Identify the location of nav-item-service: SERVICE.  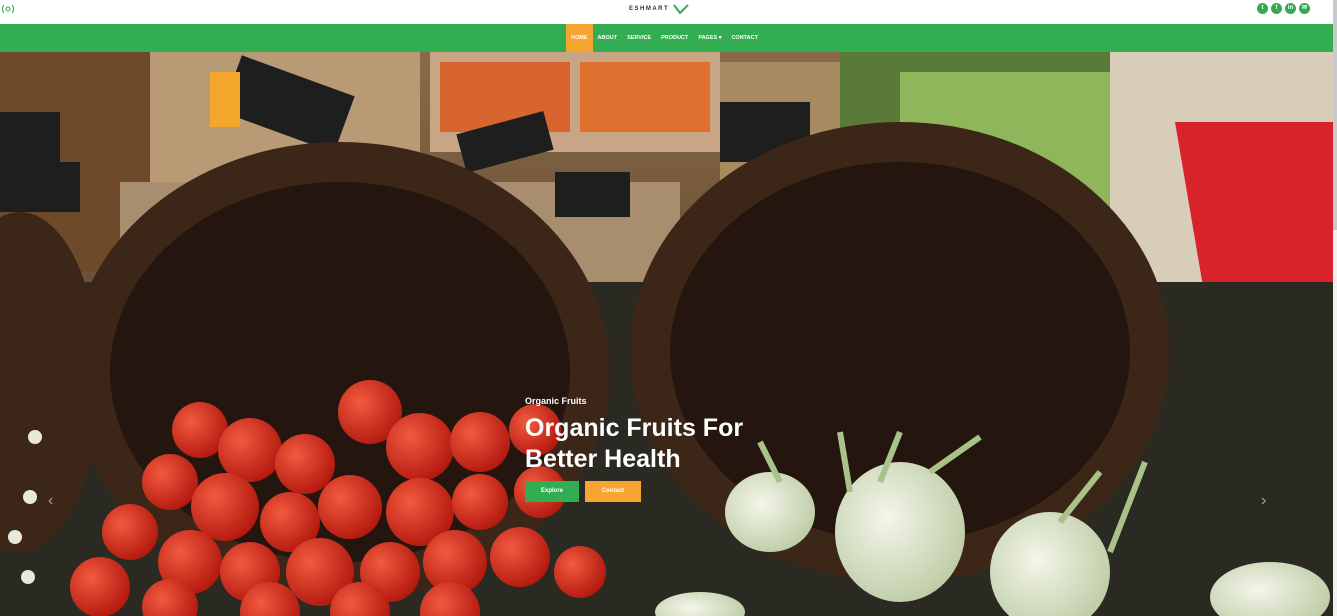
(639, 38).